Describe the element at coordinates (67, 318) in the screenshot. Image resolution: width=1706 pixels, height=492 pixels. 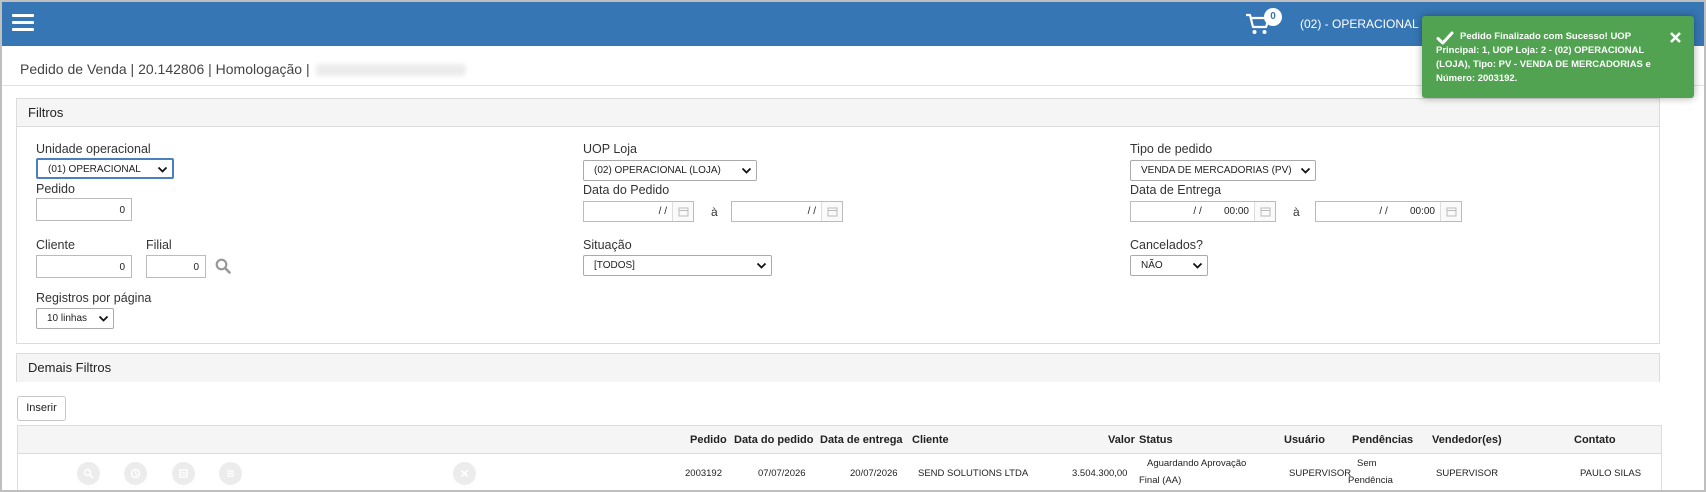
I see `registros-por-pagina-value: 10 linhas` at that location.